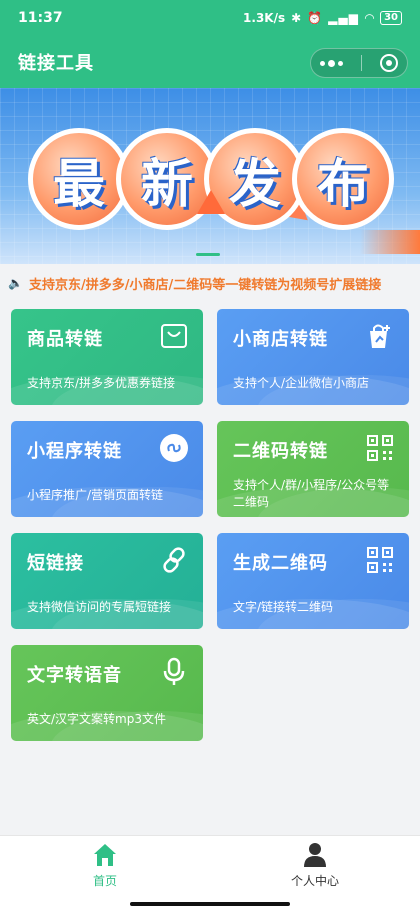  What do you see at coordinates (313, 469) in the screenshot?
I see `card-qrcode-link: 二维码转链 支持个人/群/小程序/公众号等二维码` at bounding box center [313, 469].